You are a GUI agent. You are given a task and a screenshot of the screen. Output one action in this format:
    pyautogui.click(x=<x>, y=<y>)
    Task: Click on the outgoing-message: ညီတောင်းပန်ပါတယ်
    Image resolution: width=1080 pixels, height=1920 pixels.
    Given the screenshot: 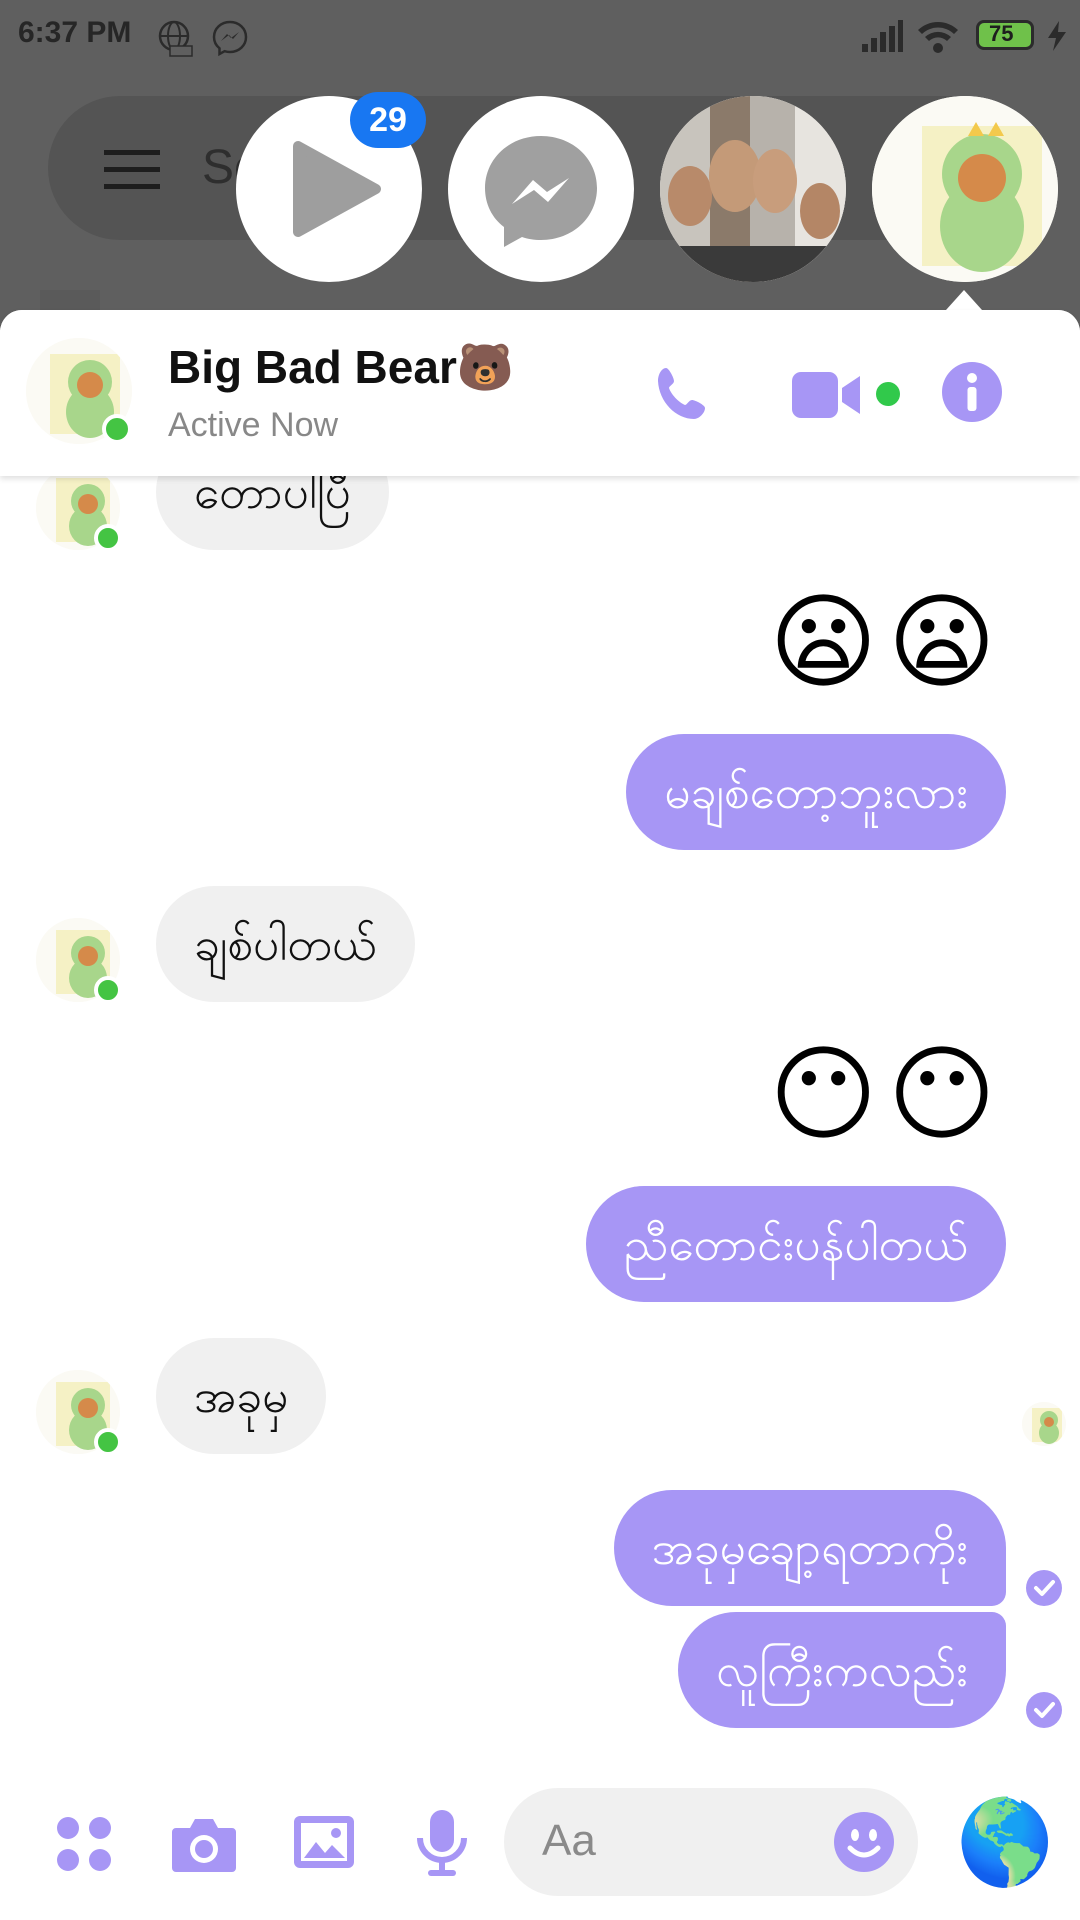 What is the action you would take?
    pyautogui.click(x=795, y=1244)
    